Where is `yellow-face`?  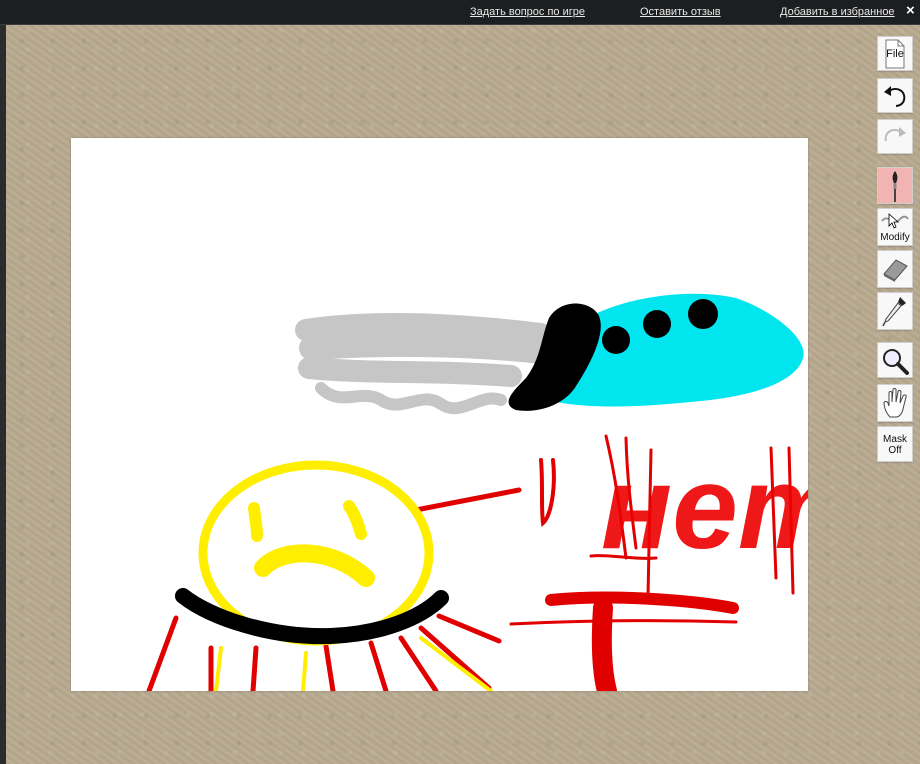 yellow-face is located at coordinates (345, 575).